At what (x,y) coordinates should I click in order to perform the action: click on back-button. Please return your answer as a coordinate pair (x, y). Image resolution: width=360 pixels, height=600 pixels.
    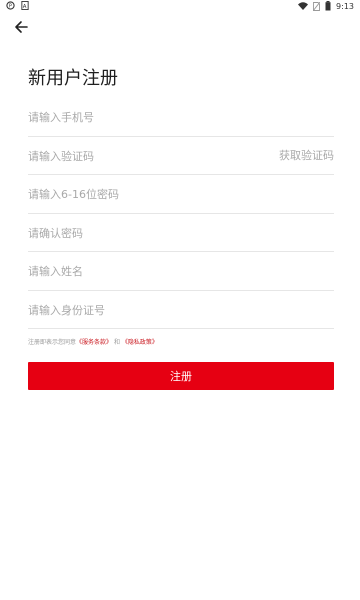
    Looking at the image, I should click on (21, 27).